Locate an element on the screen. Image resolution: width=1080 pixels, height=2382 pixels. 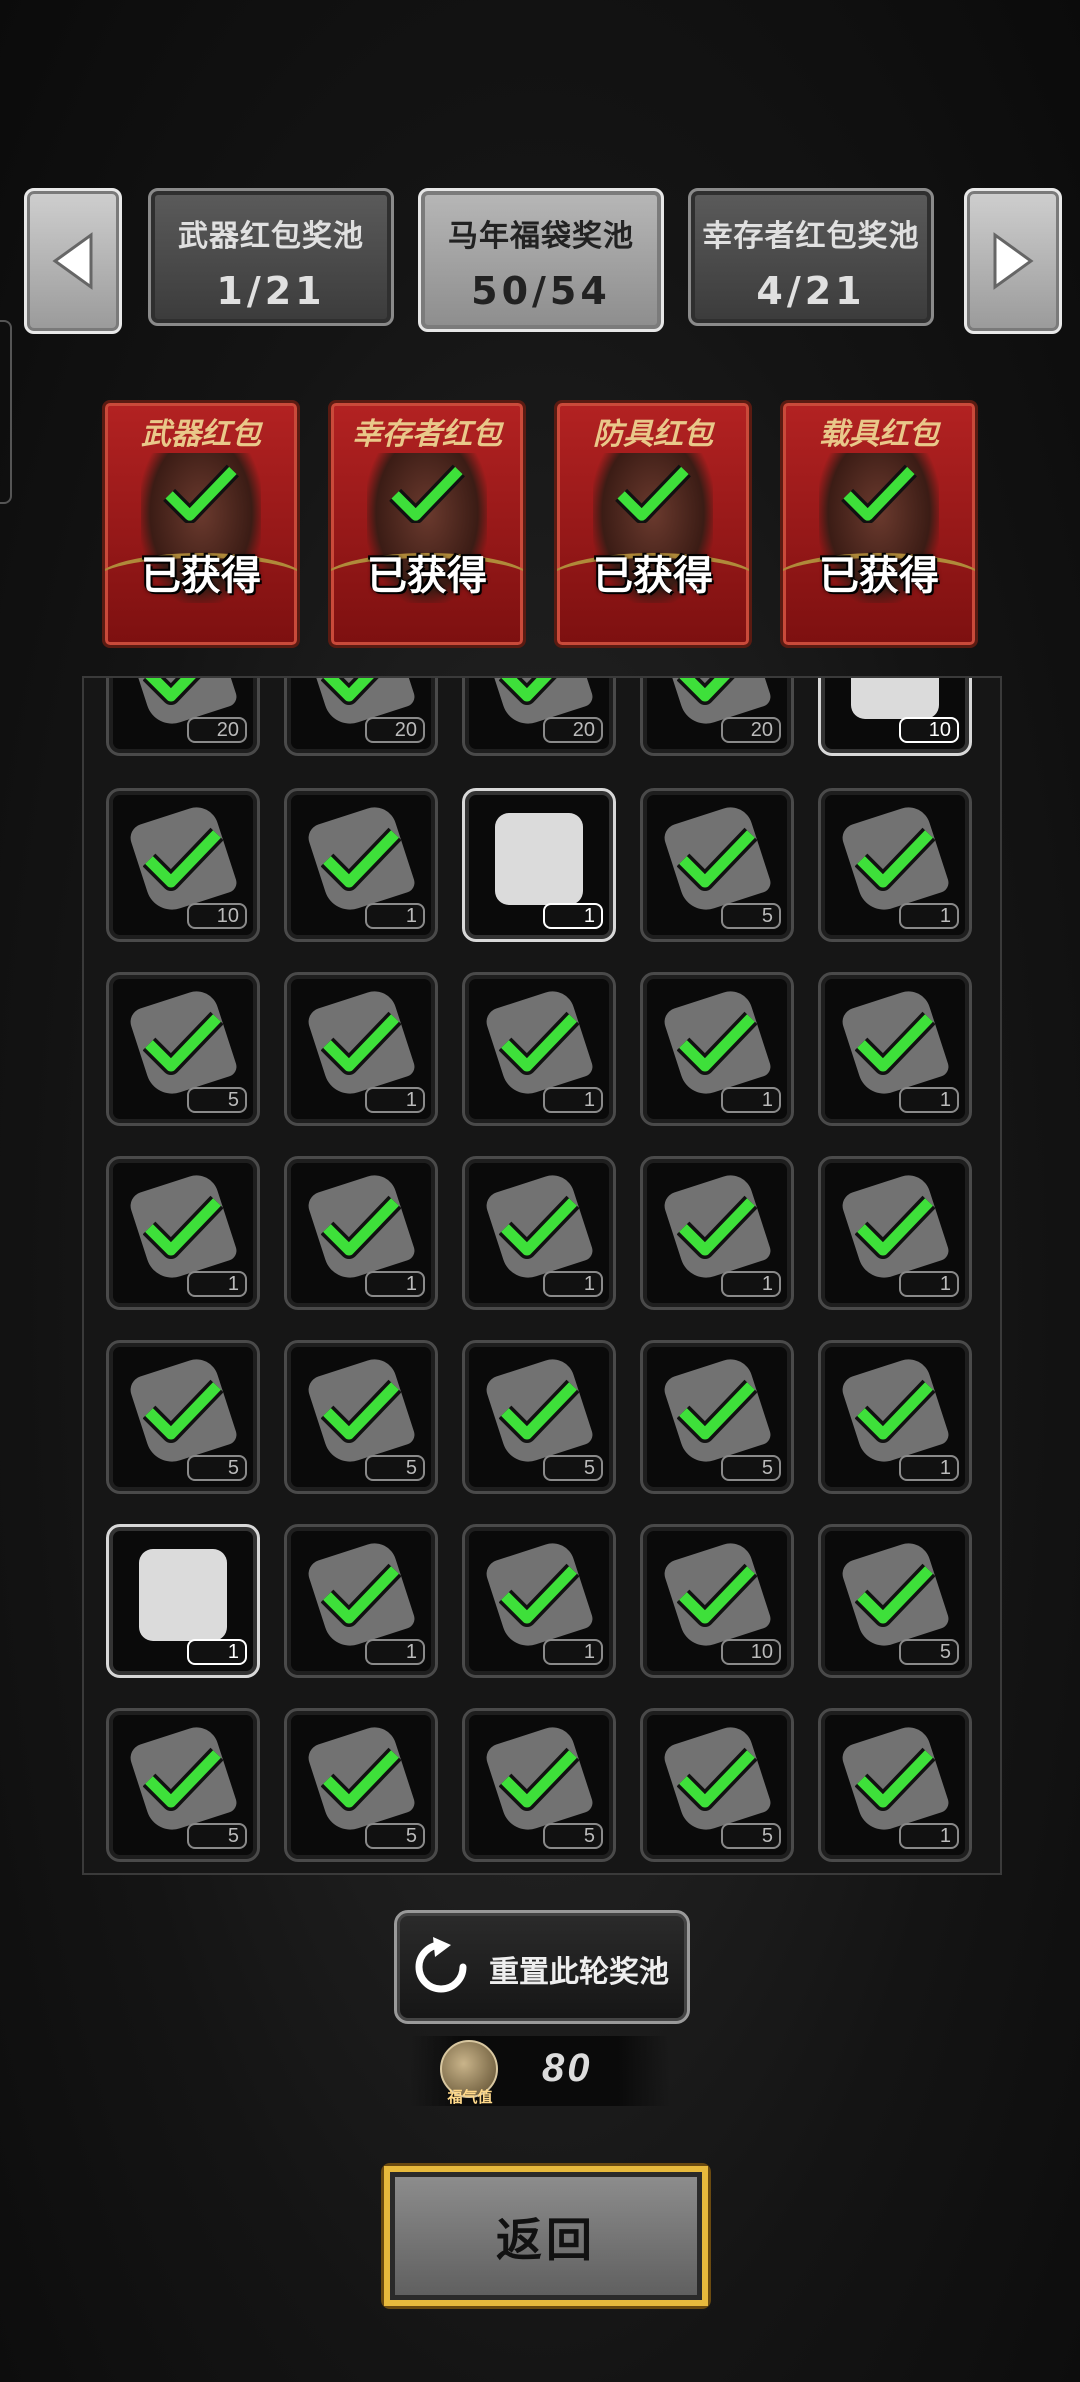
left-triangle-icon is located at coordinates (72, 261).